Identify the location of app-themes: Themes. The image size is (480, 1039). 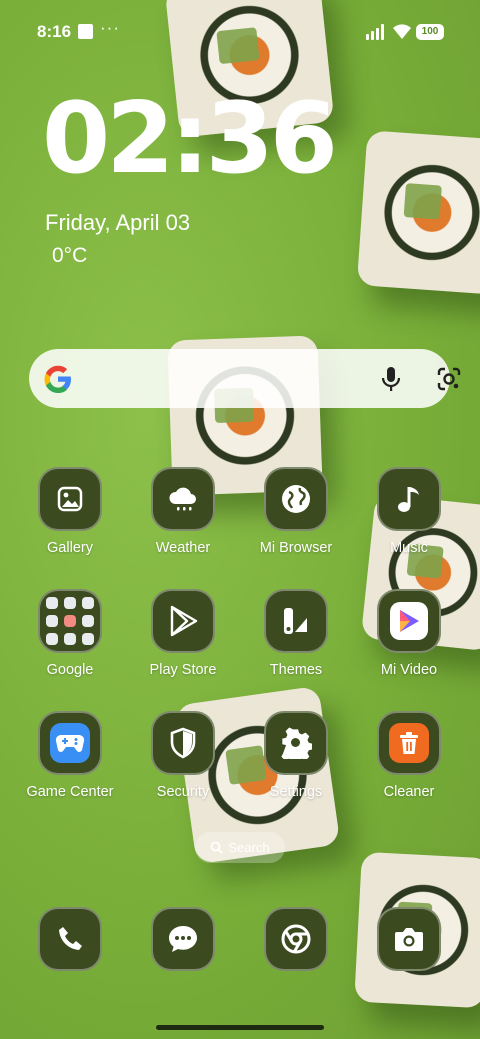
(296, 633).